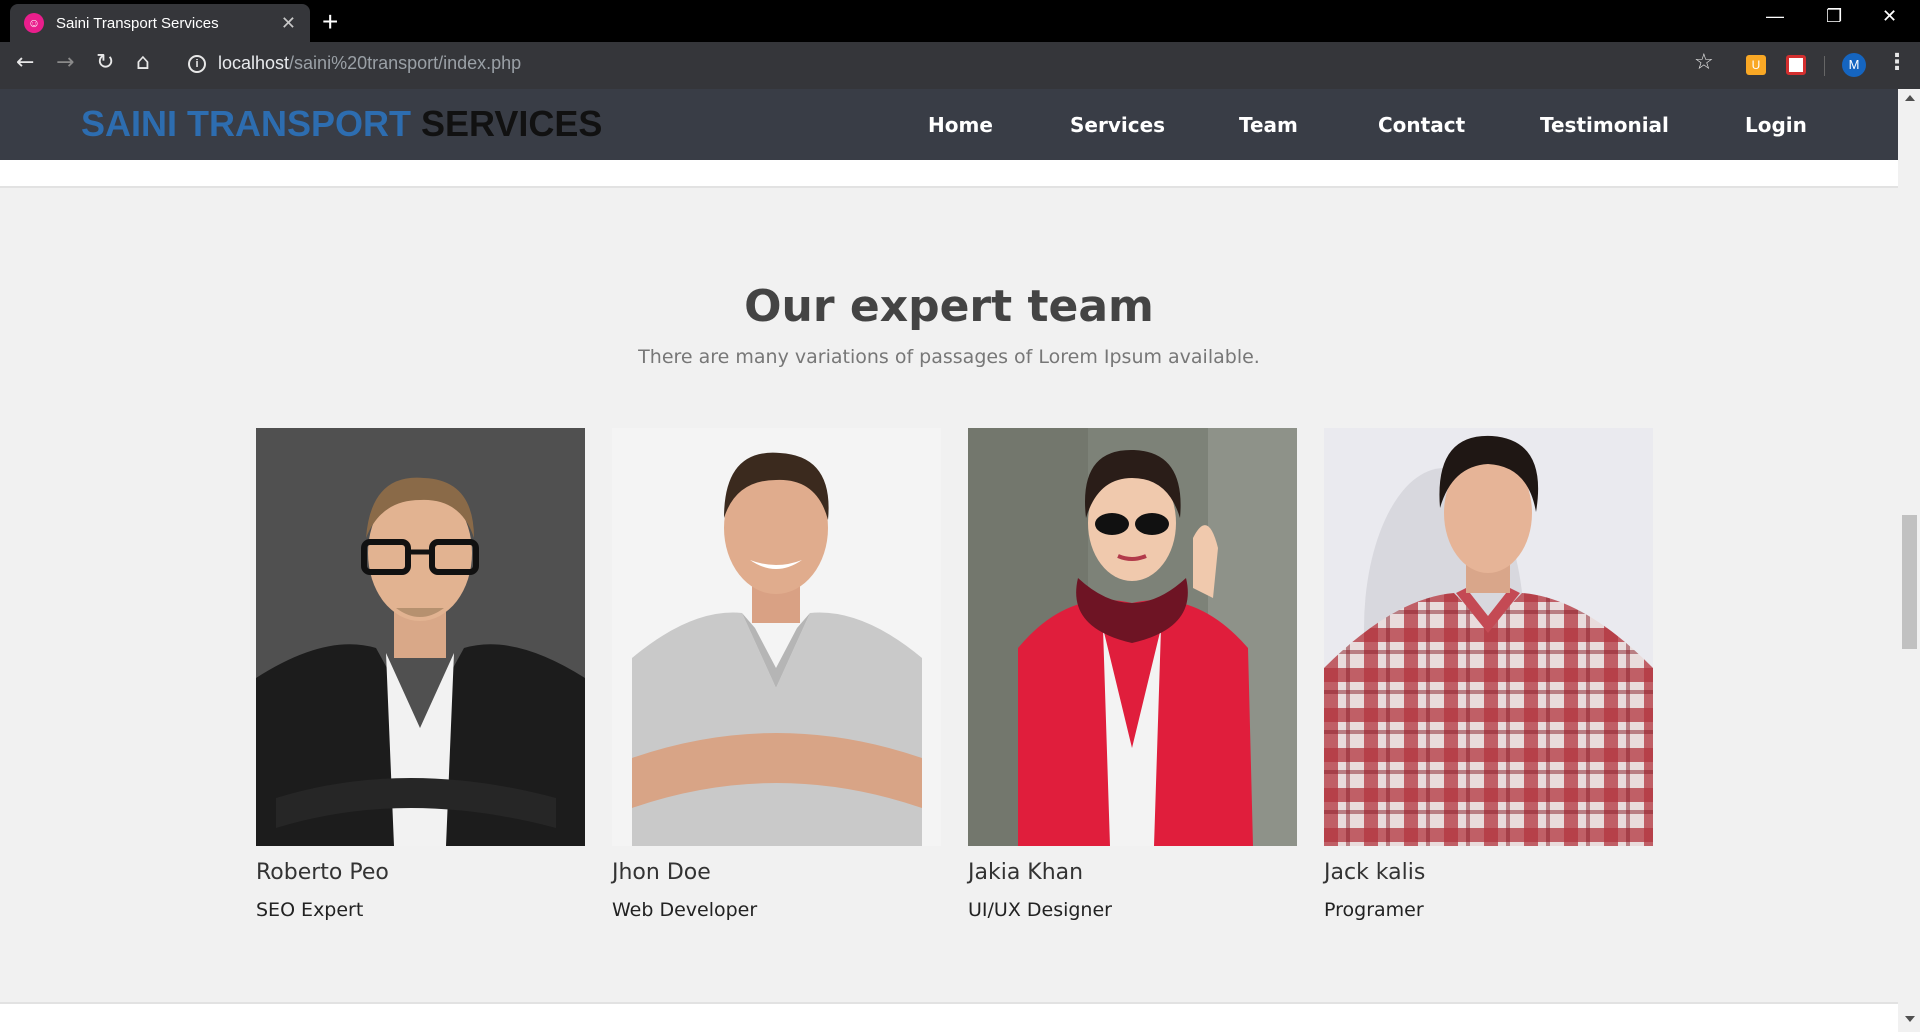  Describe the element at coordinates (310, 910) in the screenshot. I see `team-member-role: SEO Expert` at that location.